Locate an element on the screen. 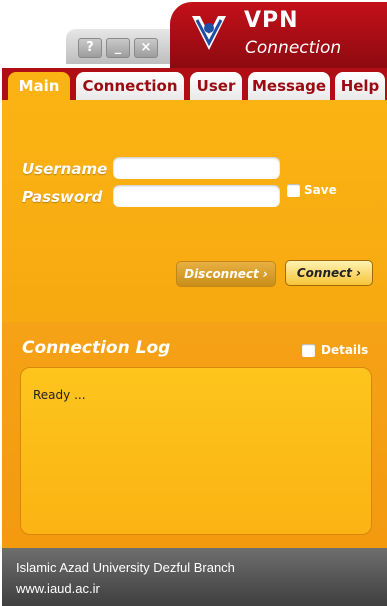  connect-button: Connect › is located at coordinates (329, 273).